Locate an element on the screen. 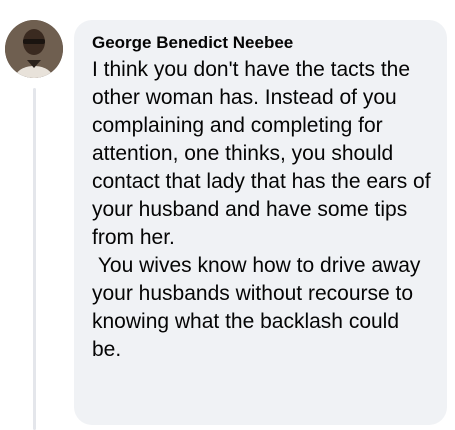 This screenshot has height=430, width=455. reply-thread-line is located at coordinates (34, 259).